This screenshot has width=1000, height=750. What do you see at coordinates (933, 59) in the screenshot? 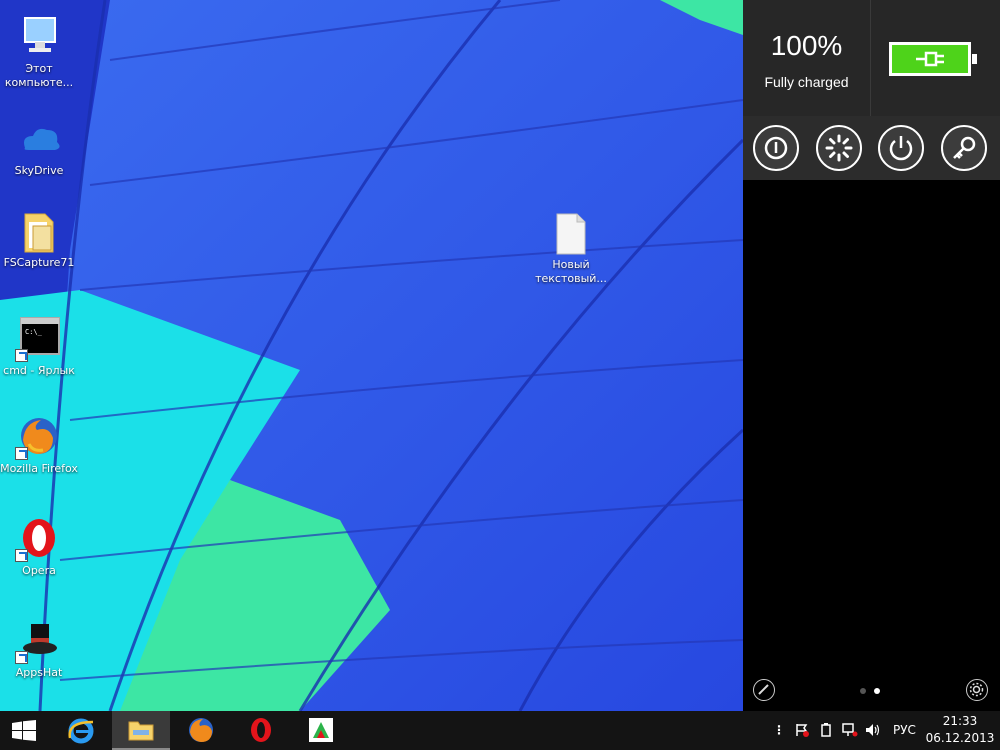
I see `battery-icon` at bounding box center [933, 59].